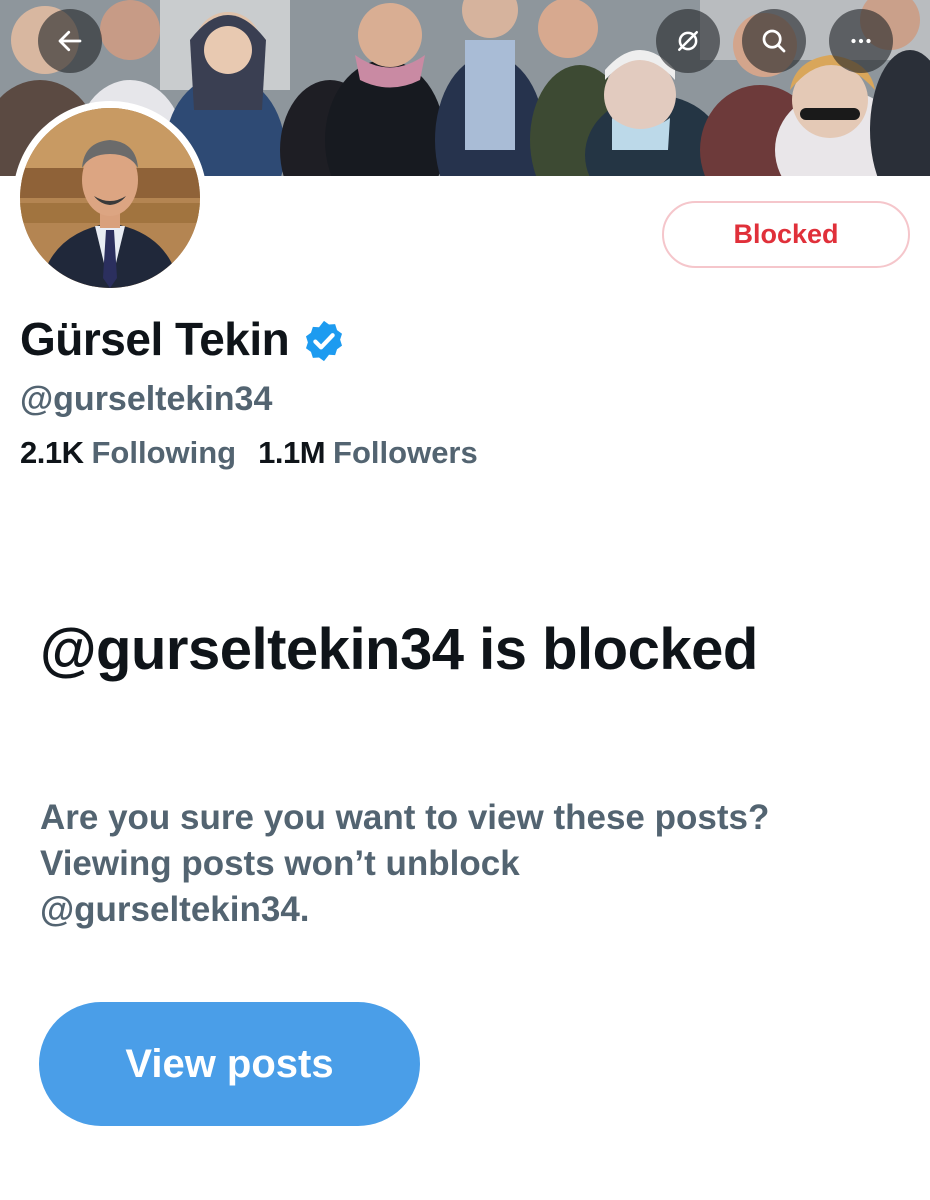 The width and height of the screenshot is (930, 1200). What do you see at coordinates (164, 452) in the screenshot?
I see `following-label: Following` at bounding box center [164, 452].